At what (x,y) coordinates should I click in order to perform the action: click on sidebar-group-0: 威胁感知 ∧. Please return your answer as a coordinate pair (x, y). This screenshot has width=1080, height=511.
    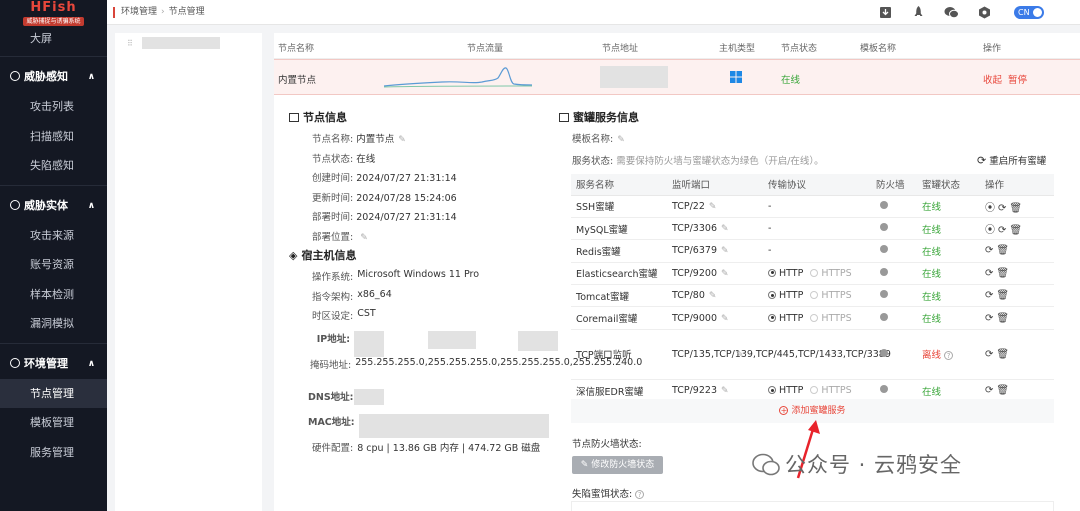
    Looking at the image, I should click on (53, 77).